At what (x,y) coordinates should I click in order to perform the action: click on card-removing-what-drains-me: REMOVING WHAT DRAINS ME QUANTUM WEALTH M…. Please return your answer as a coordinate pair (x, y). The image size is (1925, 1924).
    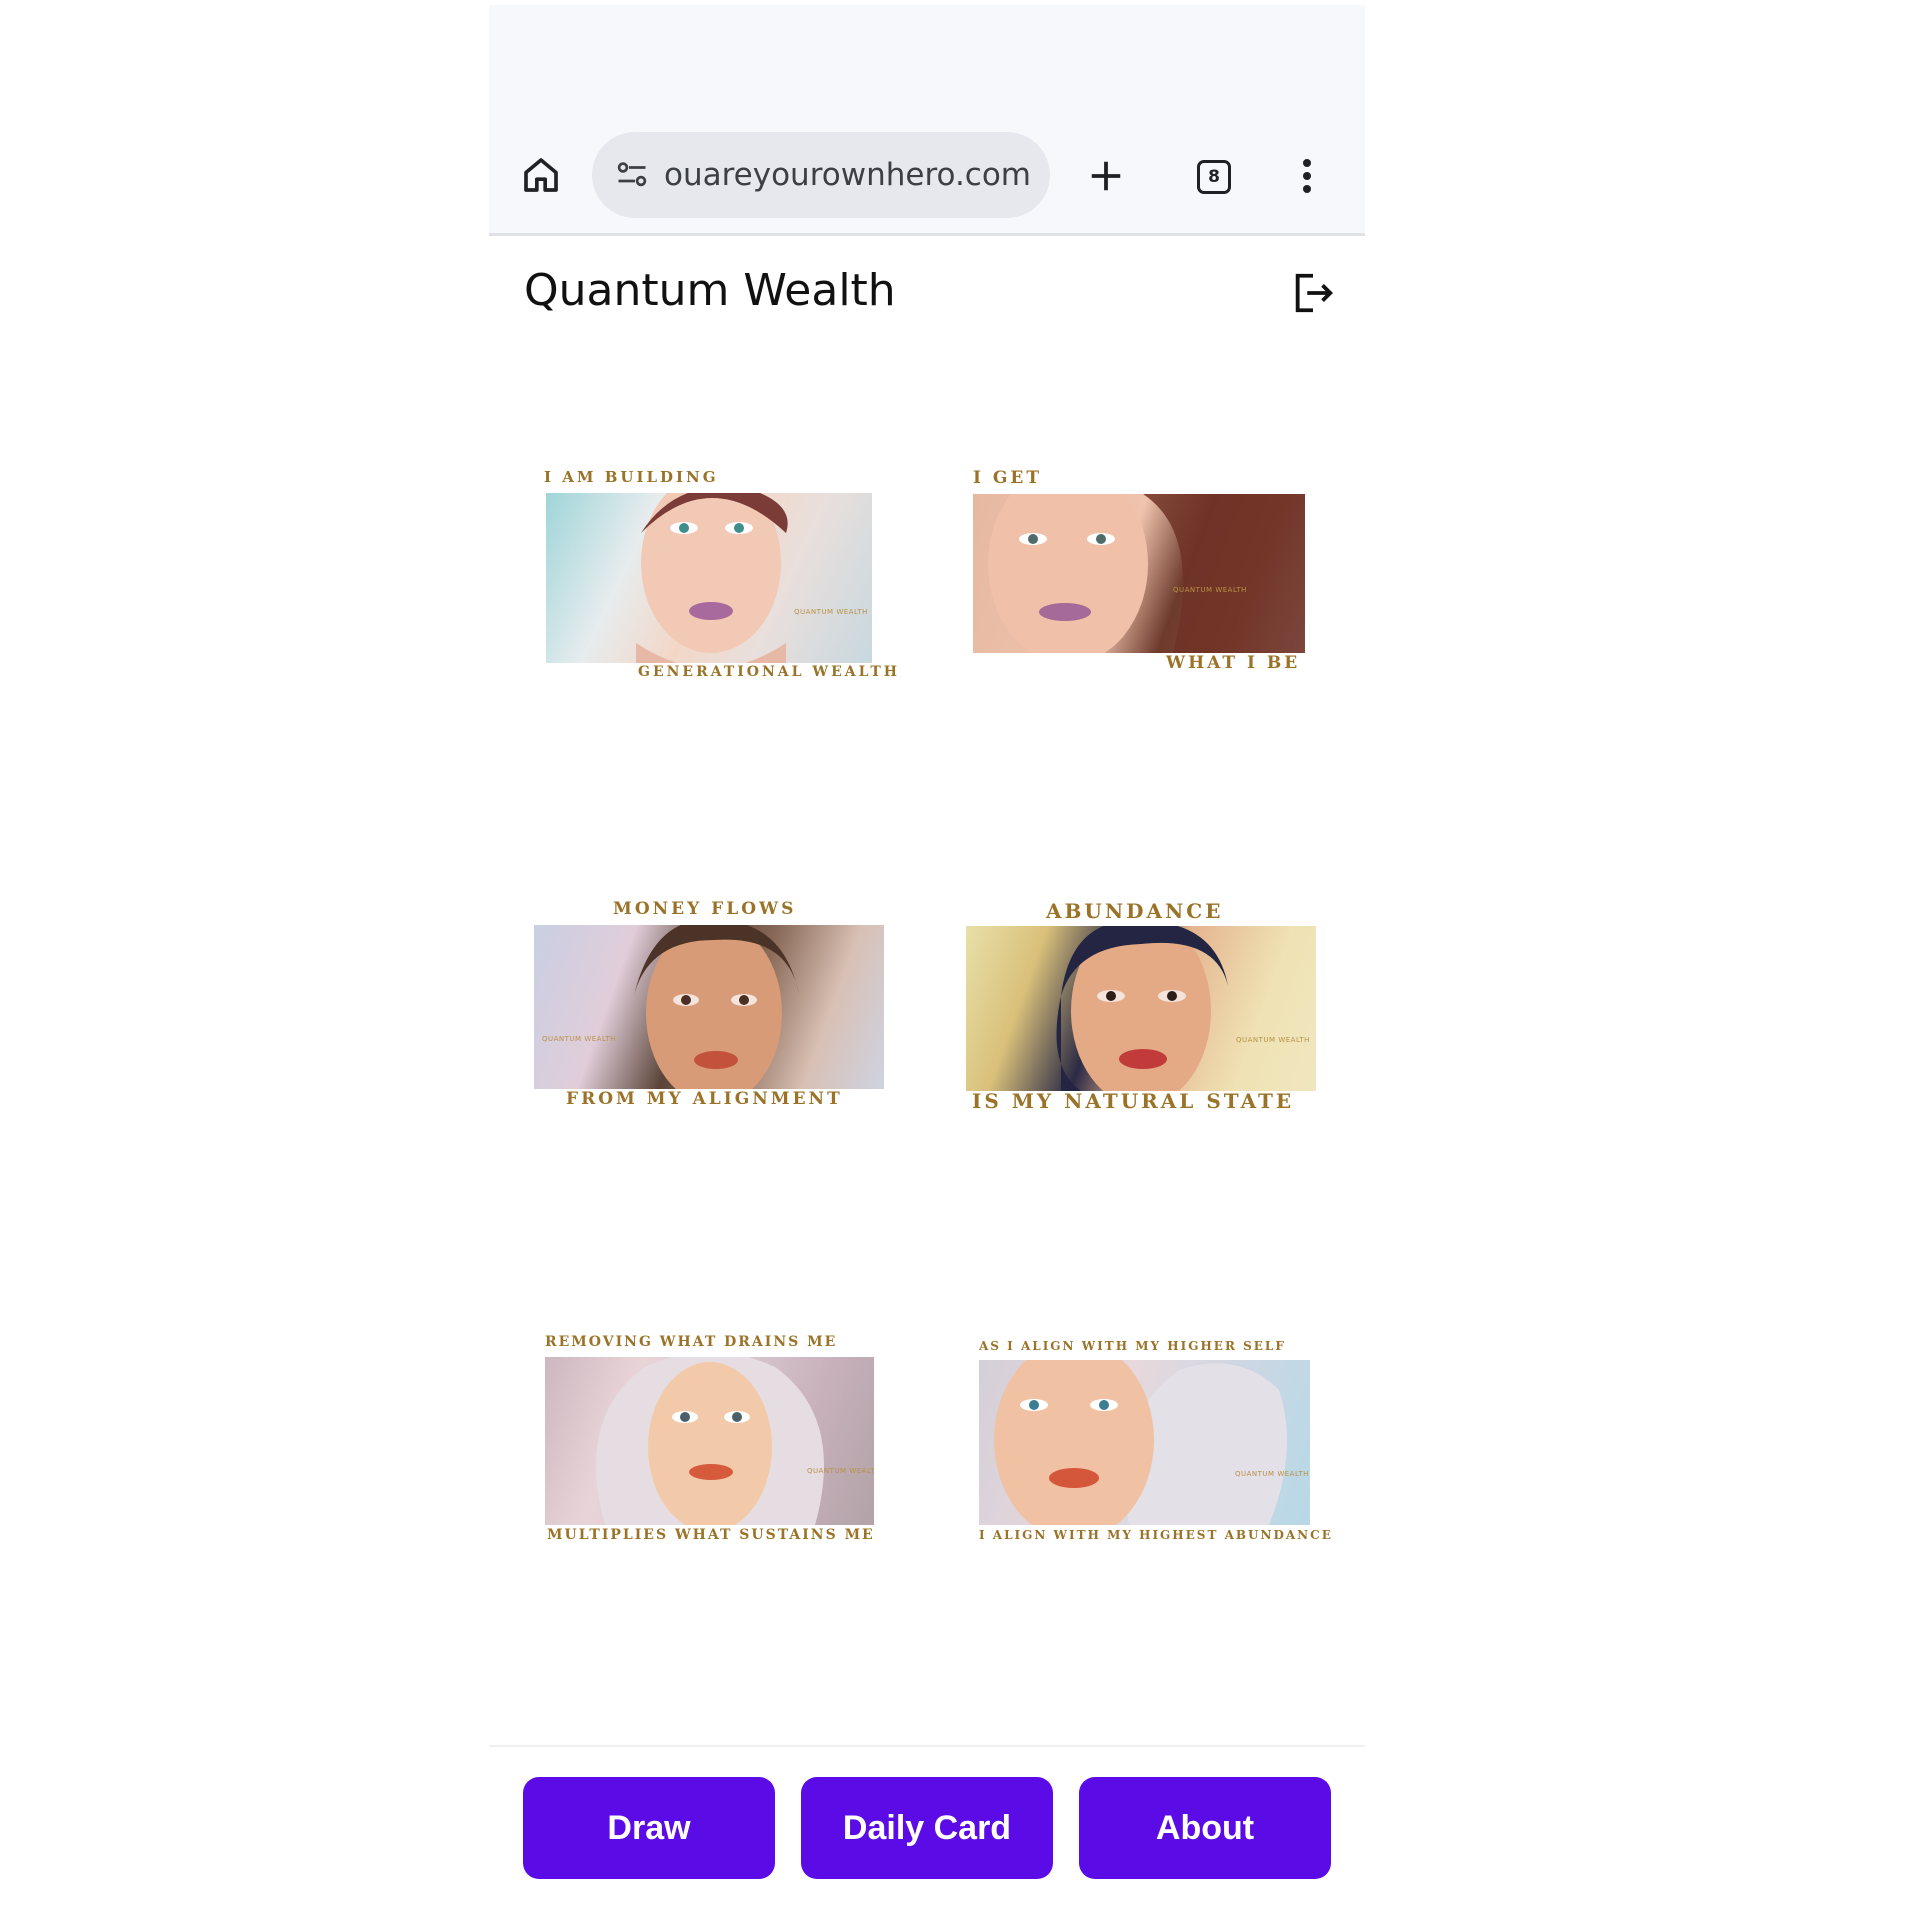
    Looking at the image, I should click on (712, 1442).